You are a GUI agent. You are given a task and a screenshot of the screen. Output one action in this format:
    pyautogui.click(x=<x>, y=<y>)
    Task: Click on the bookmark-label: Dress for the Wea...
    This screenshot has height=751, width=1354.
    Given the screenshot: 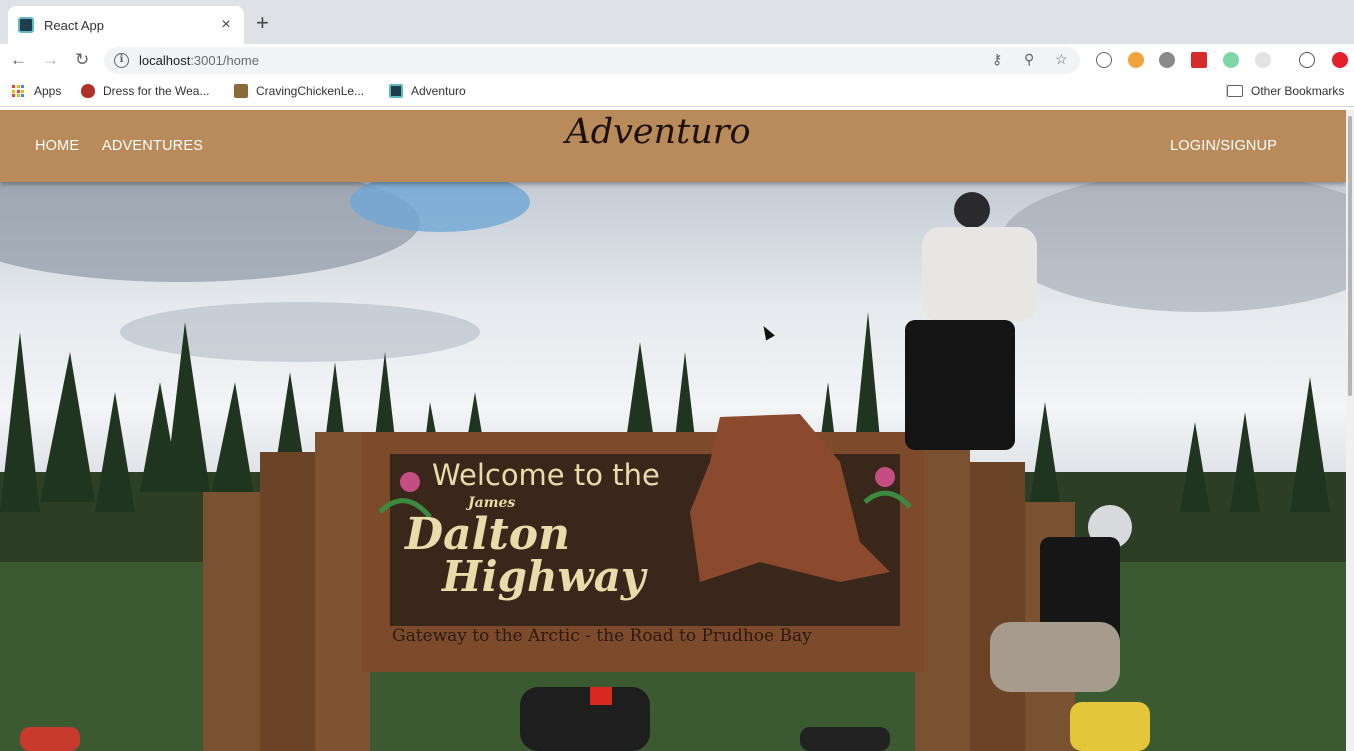 What is the action you would take?
    pyautogui.click(x=156, y=91)
    